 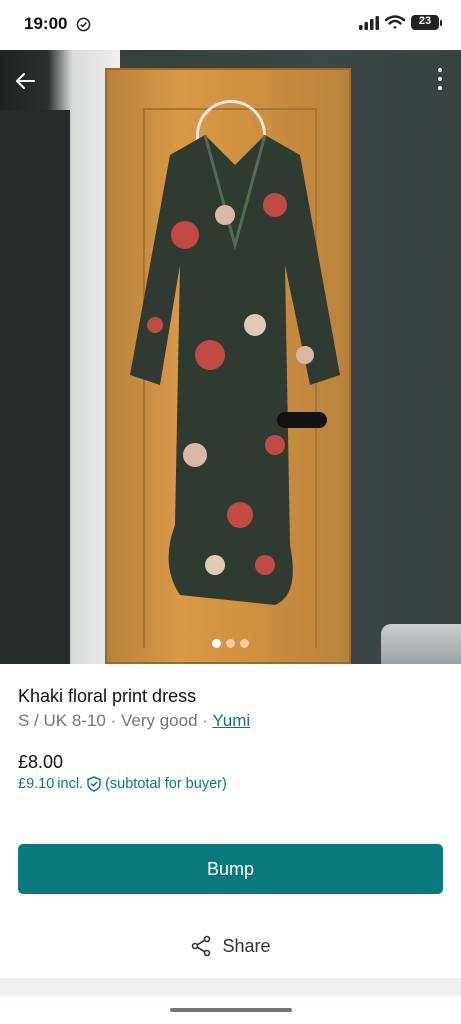 I want to click on bump-button: Bump, so click(x=230, y=869).